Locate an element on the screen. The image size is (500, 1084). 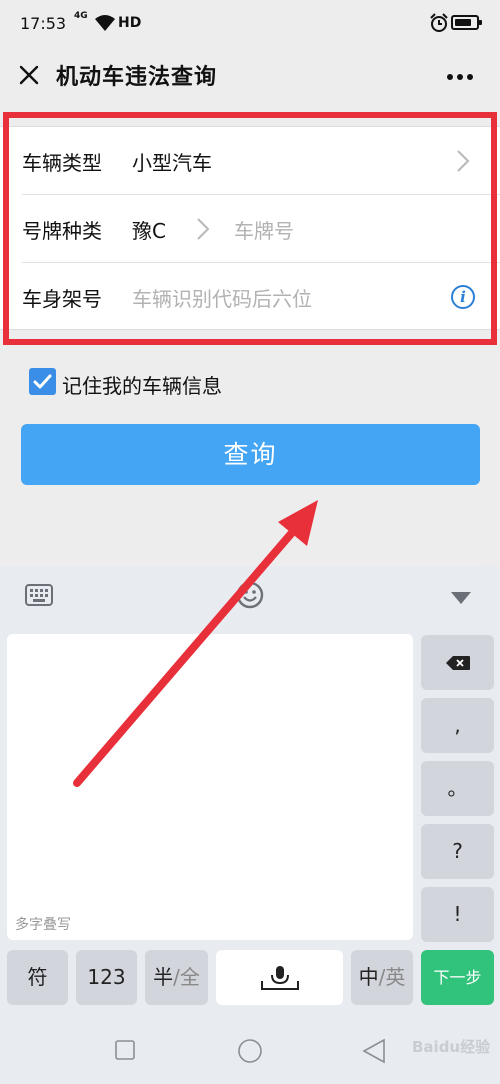
vin-input: 车辆识别代码后六位 is located at coordinates (222, 297).